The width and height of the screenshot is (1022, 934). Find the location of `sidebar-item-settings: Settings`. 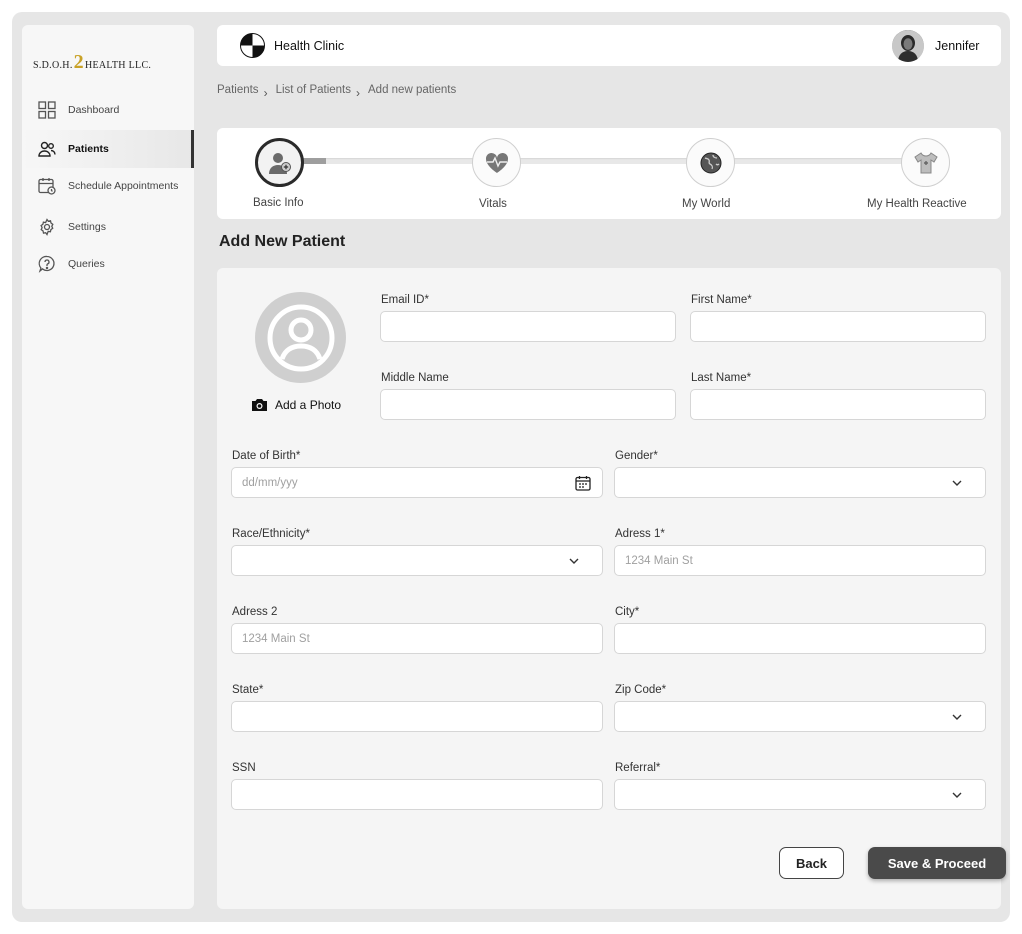

sidebar-item-settings: Settings is located at coordinates (108, 227).